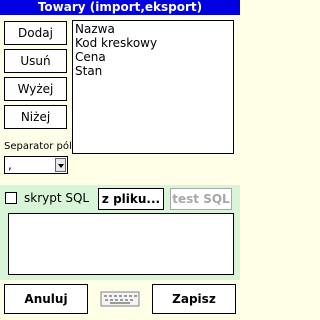 The height and width of the screenshot is (320, 320). Describe the element at coordinates (153, 57) in the screenshot. I see `list-item: Cena` at that location.